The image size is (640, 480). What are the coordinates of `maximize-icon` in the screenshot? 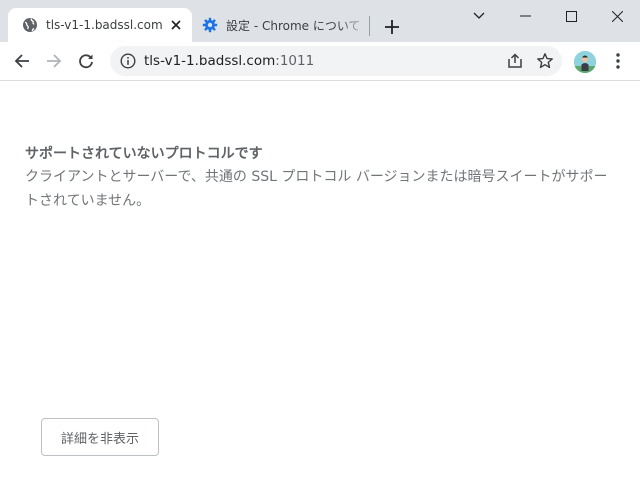 It's located at (571, 16).